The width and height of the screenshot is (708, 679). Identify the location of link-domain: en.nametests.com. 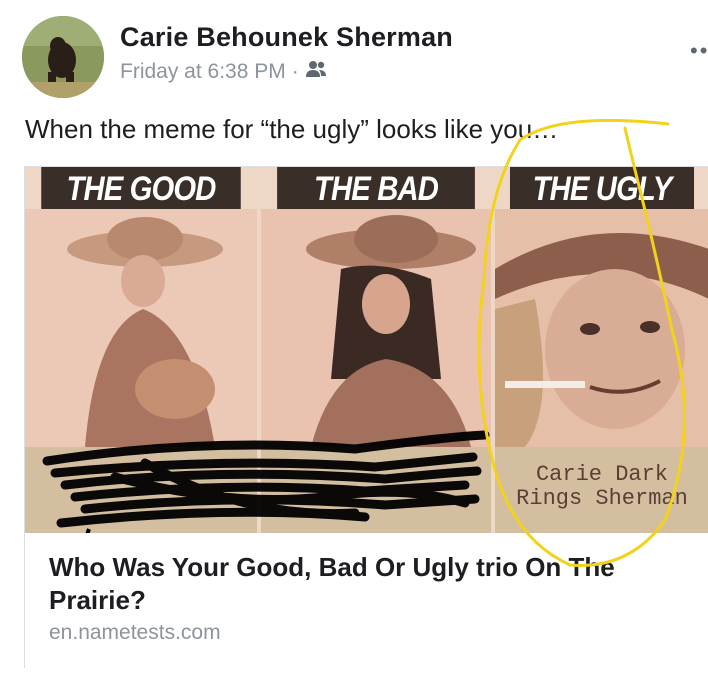
(135, 632).